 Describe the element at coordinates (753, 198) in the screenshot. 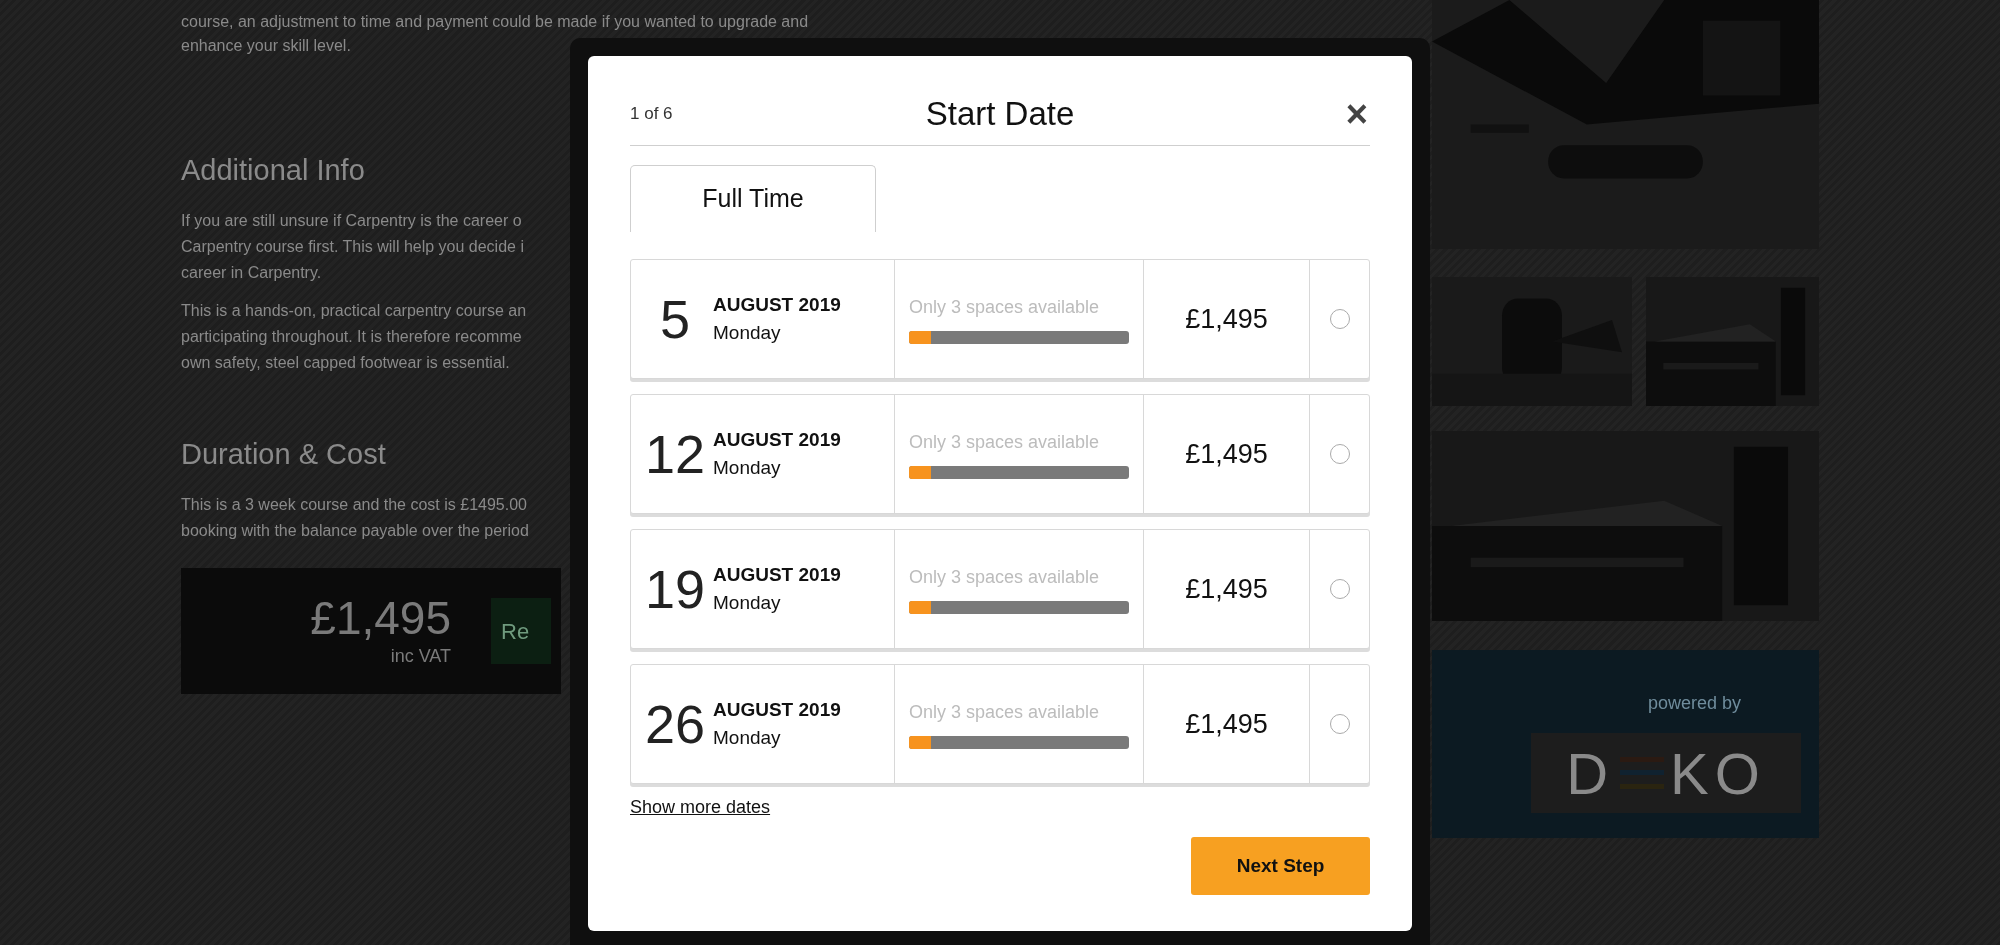

I see `tab: Full Time` at that location.